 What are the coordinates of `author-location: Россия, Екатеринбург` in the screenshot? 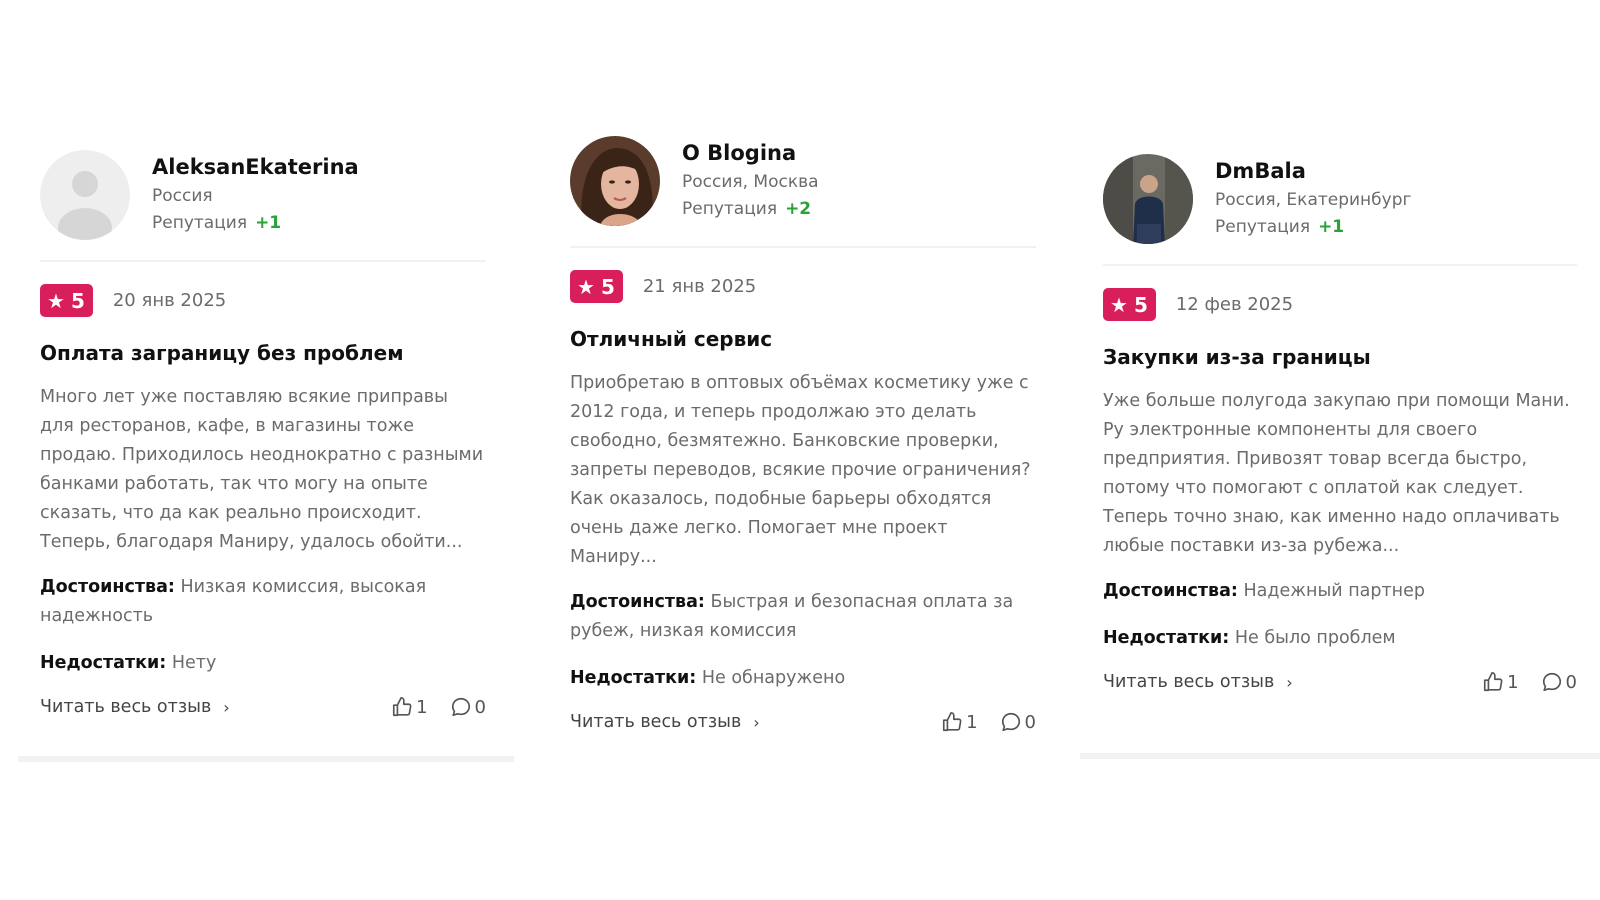 It's located at (1313, 200).